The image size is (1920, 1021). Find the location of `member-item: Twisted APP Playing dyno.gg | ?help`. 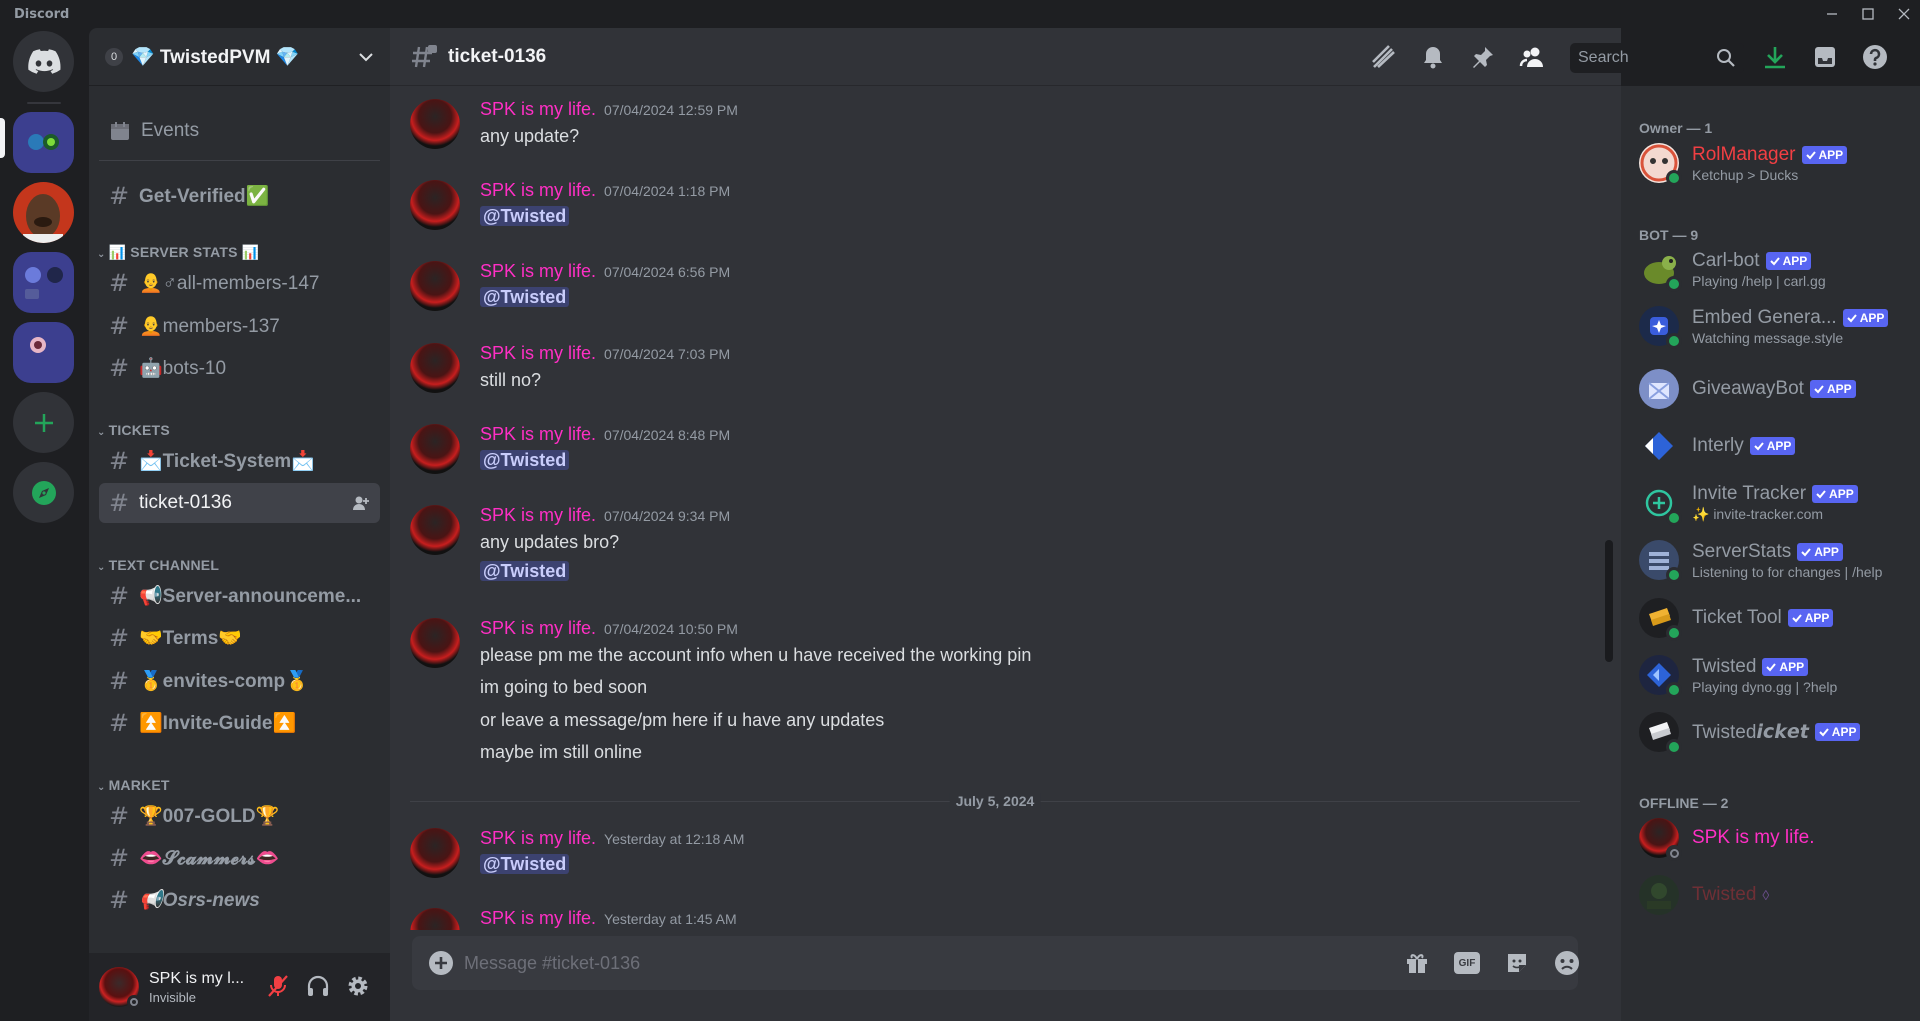

member-item: Twisted APP Playing dyno.gg | ?help is located at coordinates (1777, 675).